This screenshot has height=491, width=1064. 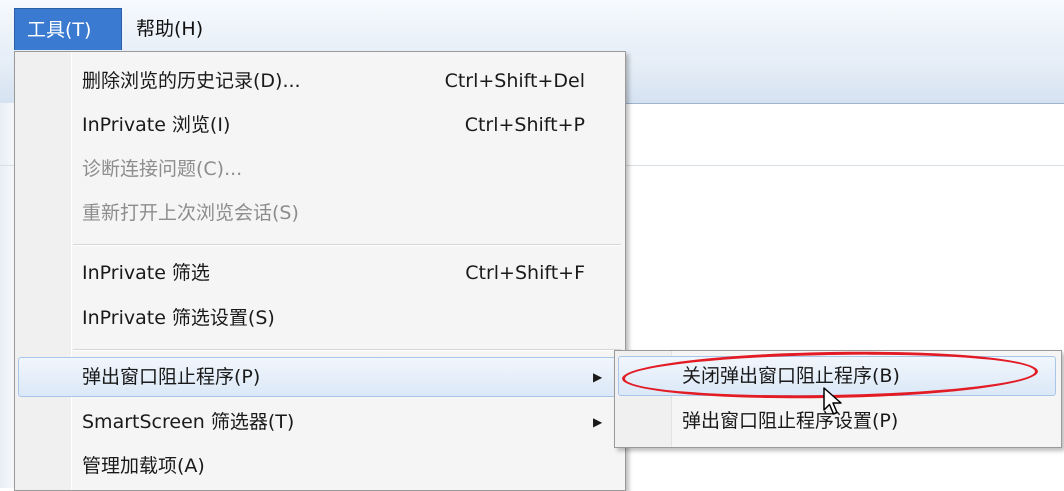 What do you see at coordinates (514, 81) in the screenshot?
I see `menu-item-shortcut: Ctrl+Shift+Del` at bounding box center [514, 81].